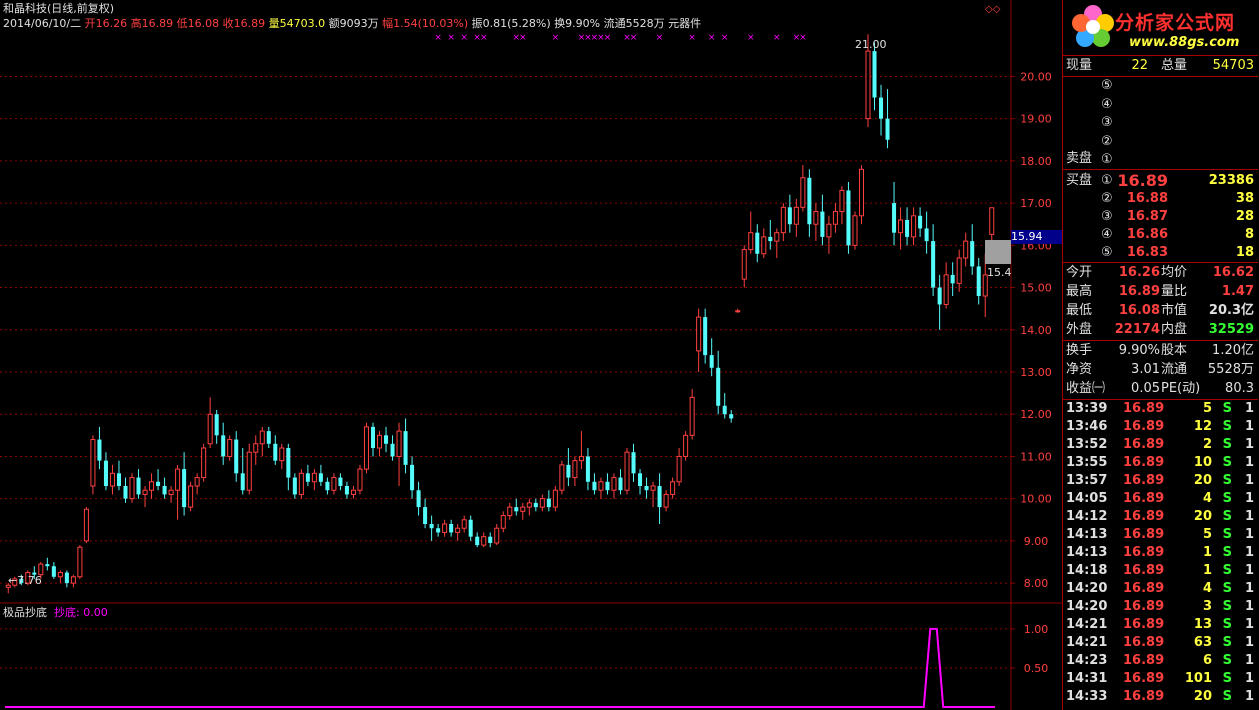 The height and width of the screenshot is (710, 1259). I want to click on tick-volume: 10, so click(1202, 462).